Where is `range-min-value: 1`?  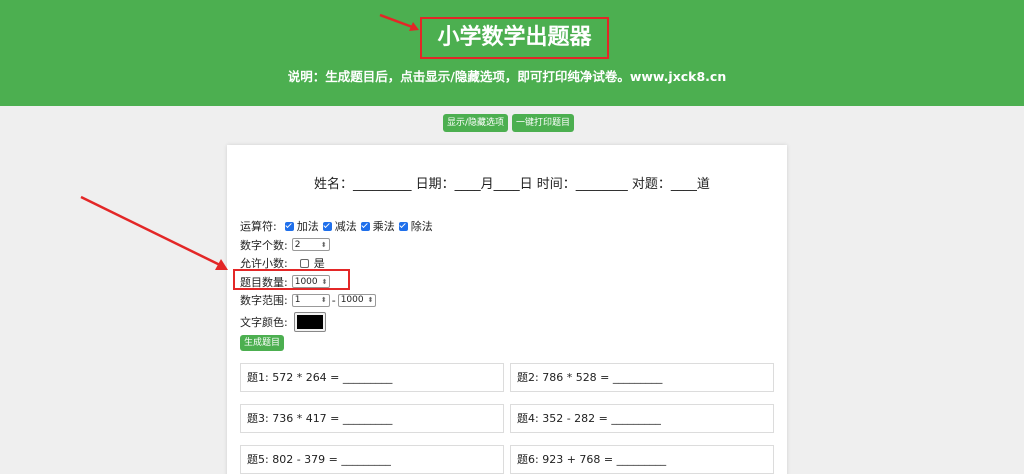
range-min-value: 1 is located at coordinates (297, 300).